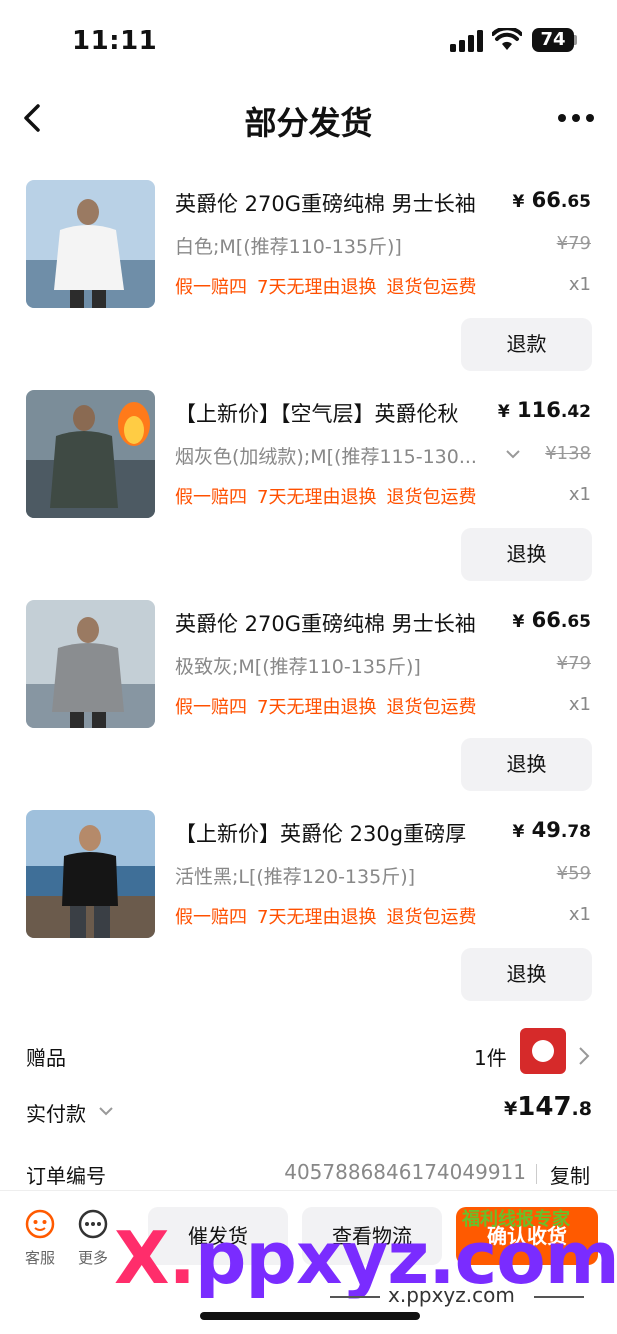 The height and width of the screenshot is (1334, 617). Describe the element at coordinates (66, 1176) in the screenshot. I see `order-number-label: 订单编号` at that location.